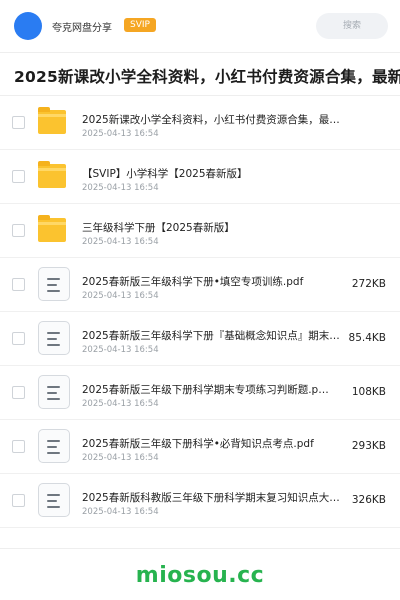 Image resolution: width=400 pixels, height=600 pixels. I want to click on file-size: 108KB, so click(368, 392).